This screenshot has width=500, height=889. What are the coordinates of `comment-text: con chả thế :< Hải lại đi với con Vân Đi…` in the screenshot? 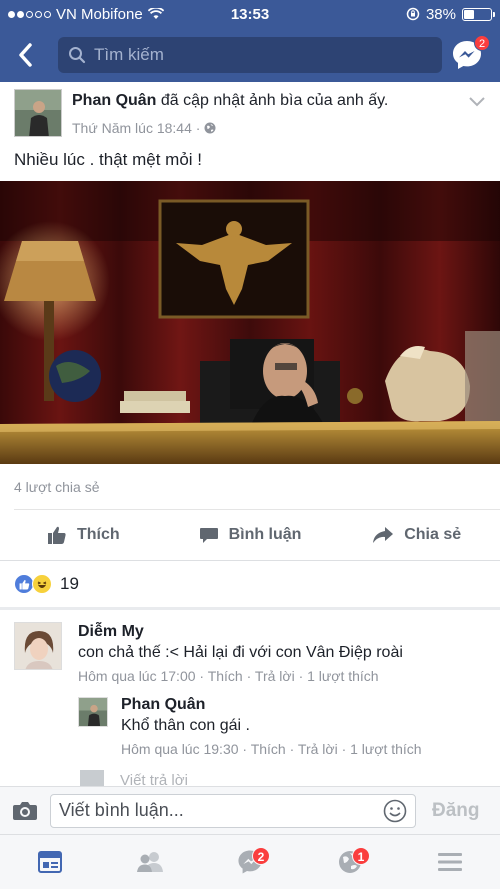 It's located at (240, 652).